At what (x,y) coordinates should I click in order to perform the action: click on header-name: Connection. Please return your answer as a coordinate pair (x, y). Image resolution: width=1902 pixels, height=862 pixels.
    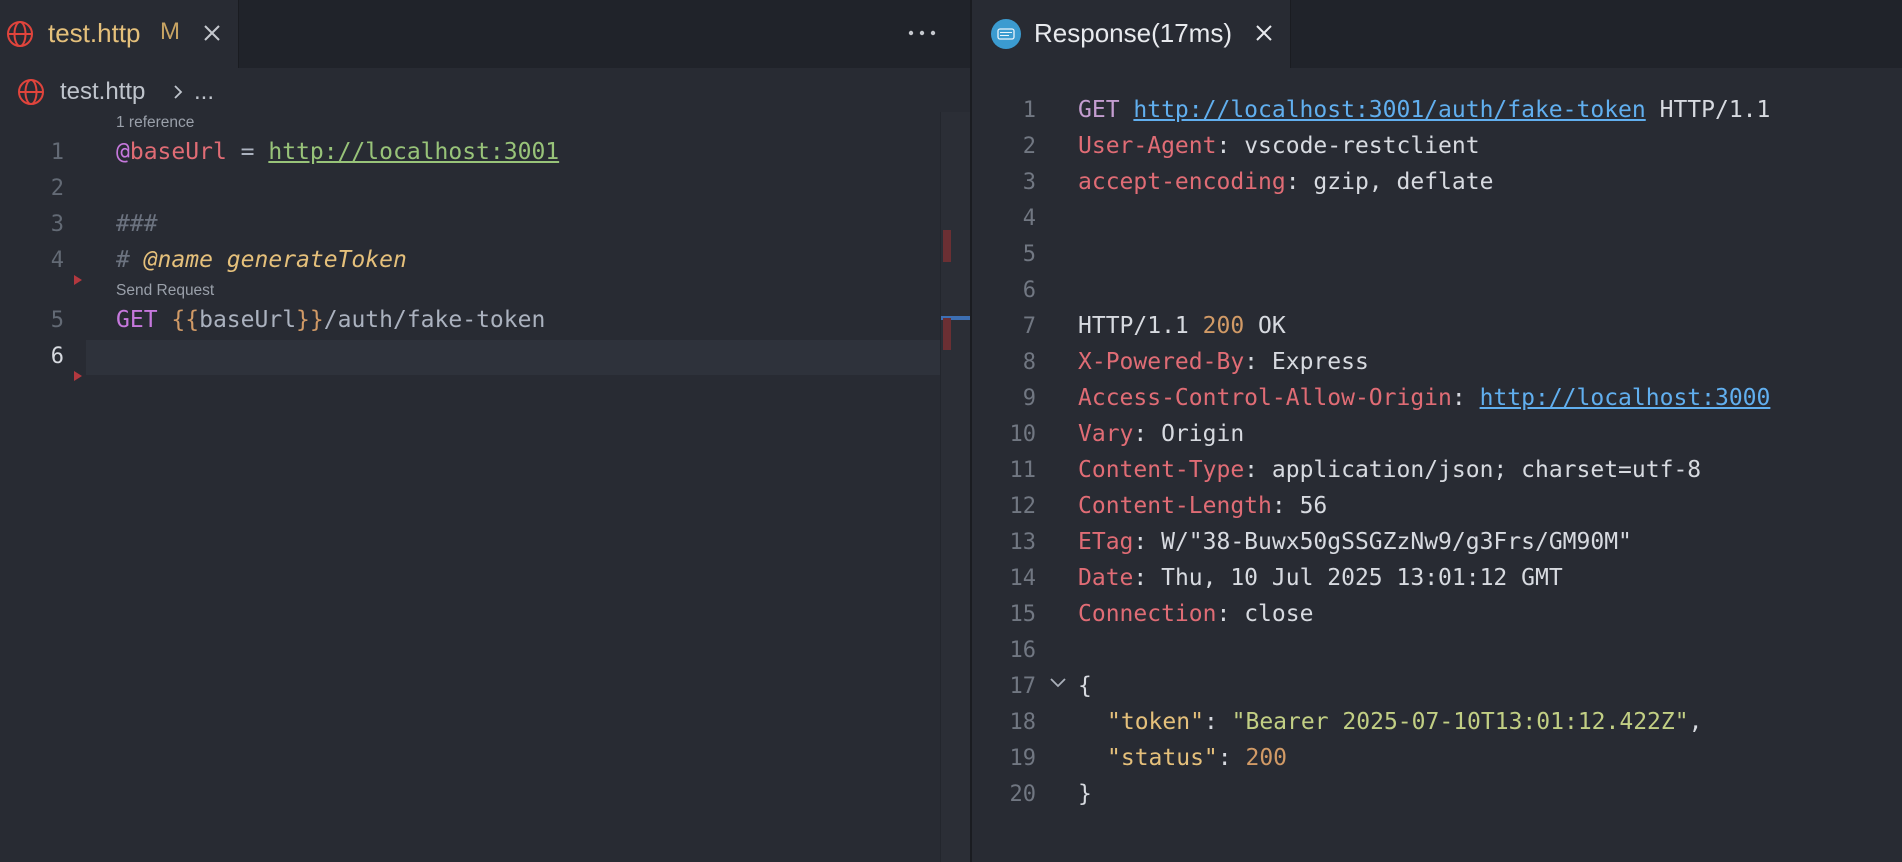
    Looking at the image, I should click on (1147, 614).